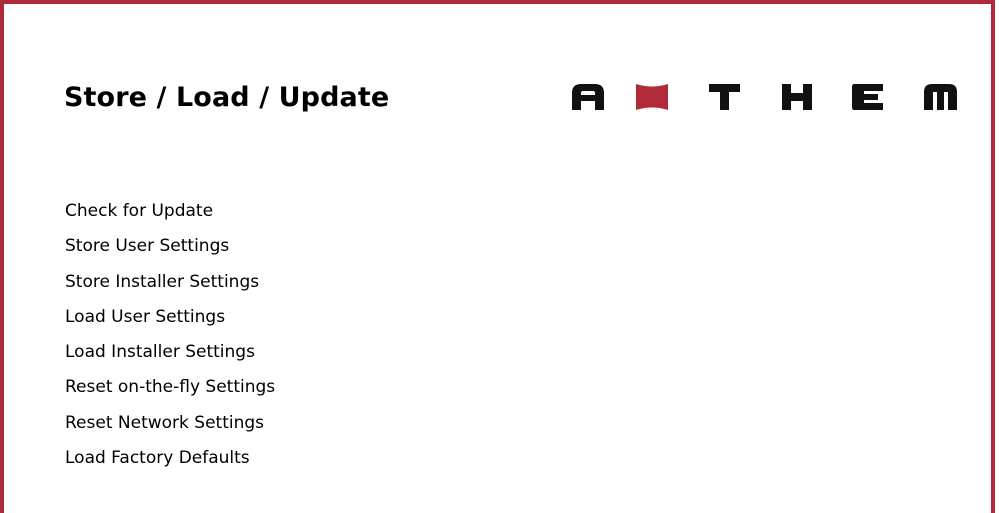 This screenshot has width=999, height=513. What do you see at coordinates (652, 97) in the screenshot?
I see `logo-flag-icon` at bounding box center [652, 97].